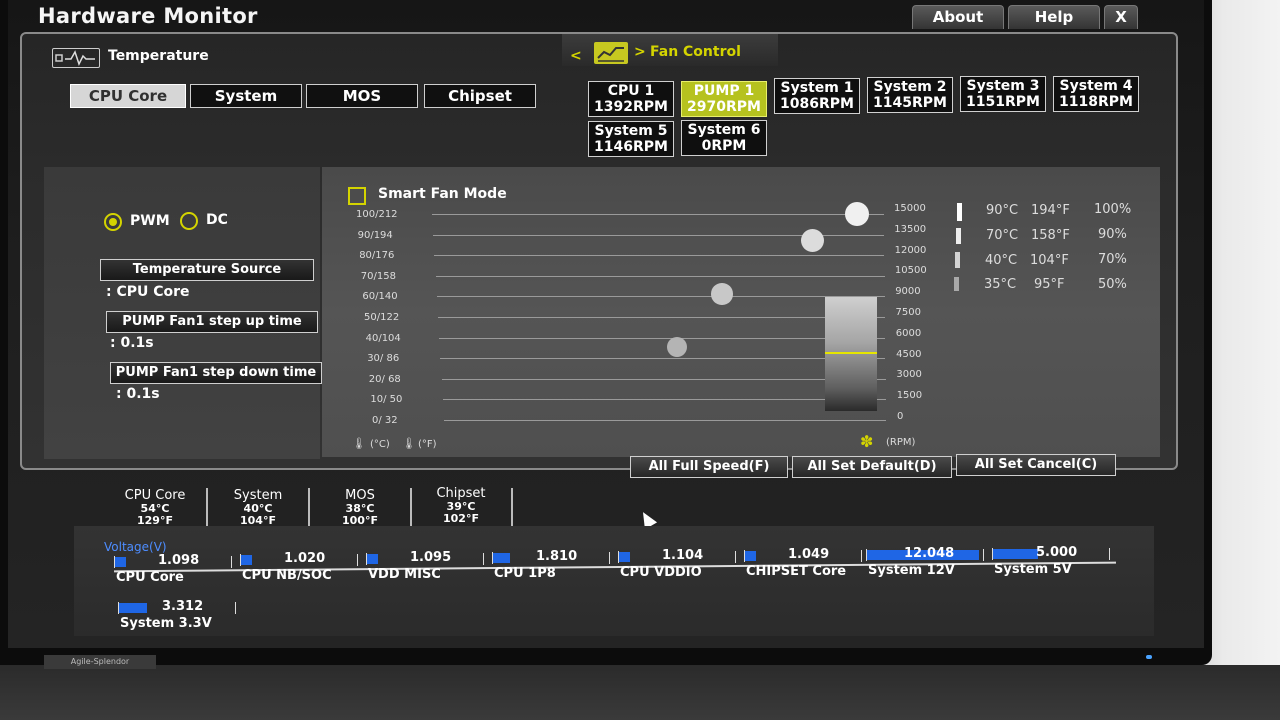 The image size is (1280, 720). I want to click on desk, so click(640, 692).